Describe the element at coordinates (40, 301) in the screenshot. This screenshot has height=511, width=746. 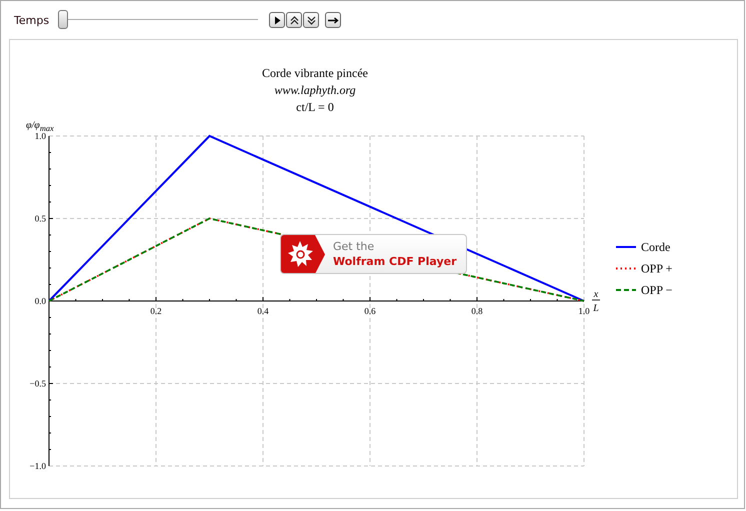
I see `y-tick-label: 0.0` at that location.